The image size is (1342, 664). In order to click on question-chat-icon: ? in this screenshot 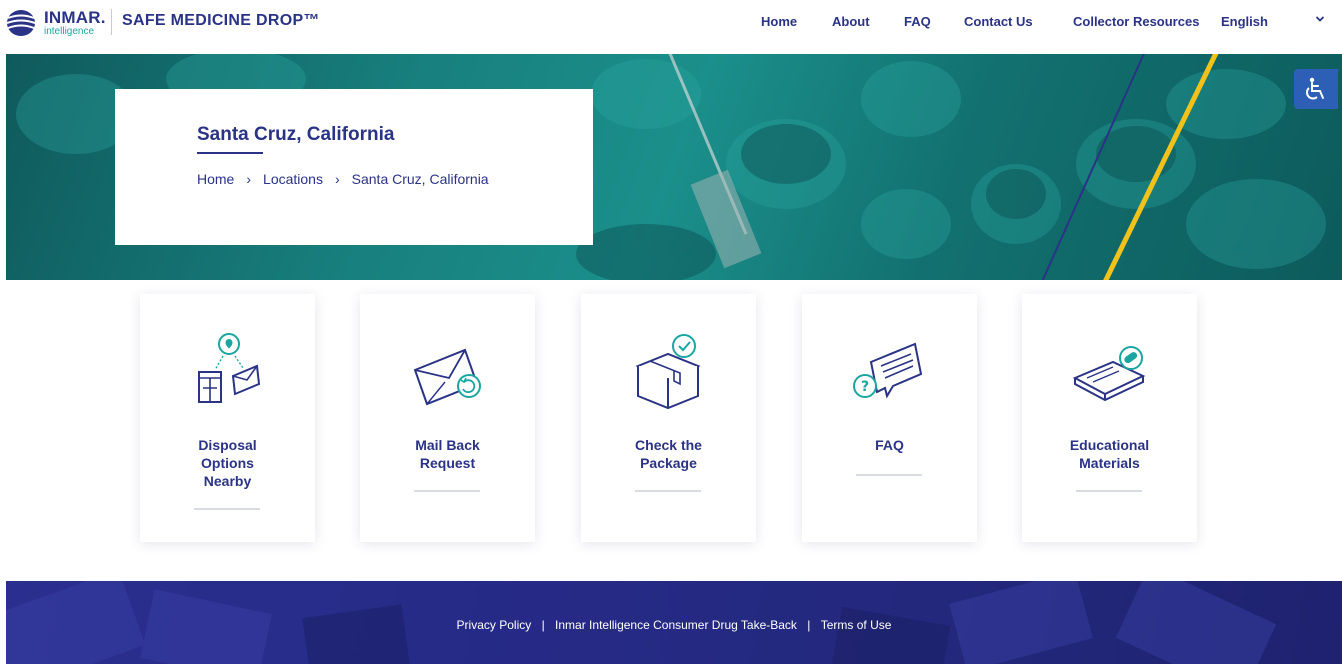, I will do `click(888, 370)`.